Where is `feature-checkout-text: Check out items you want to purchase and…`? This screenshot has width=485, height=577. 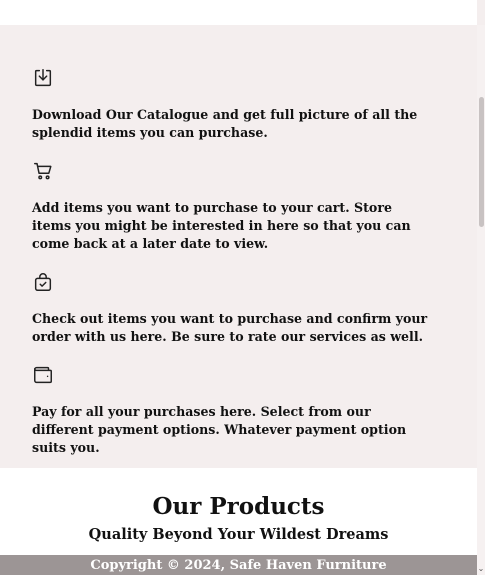
feature-checkout-text: Check out items you want to purchase and… is located at coordinates (230, 327).